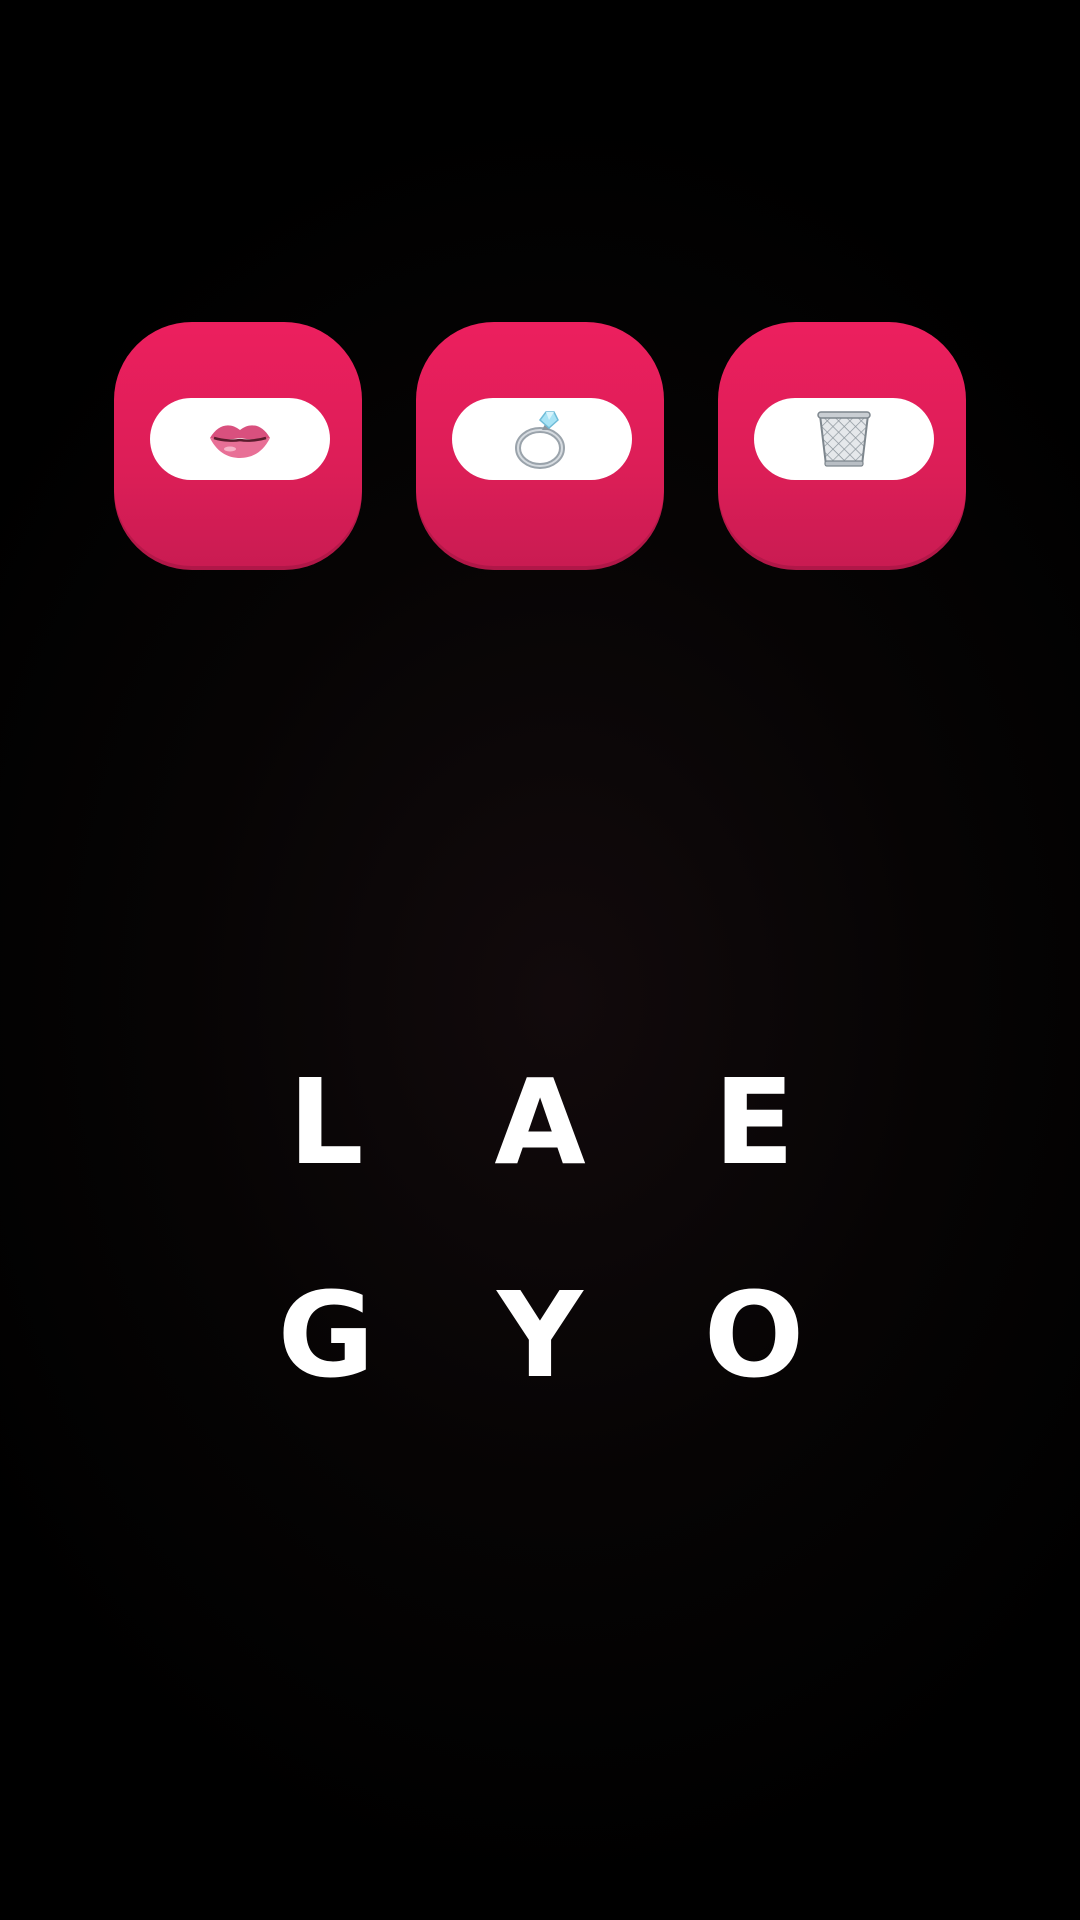  I want to click on letter-tile: A, so click(540, 1122).